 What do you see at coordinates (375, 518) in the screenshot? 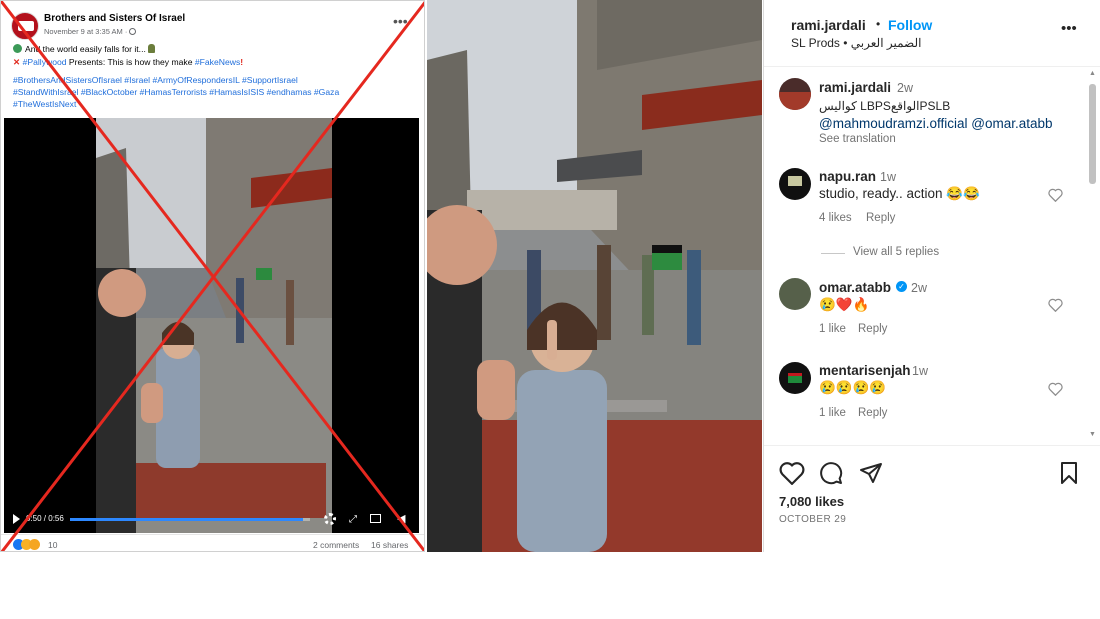
I see `picture-in-picture-icon` at bounding box center [375, 518].